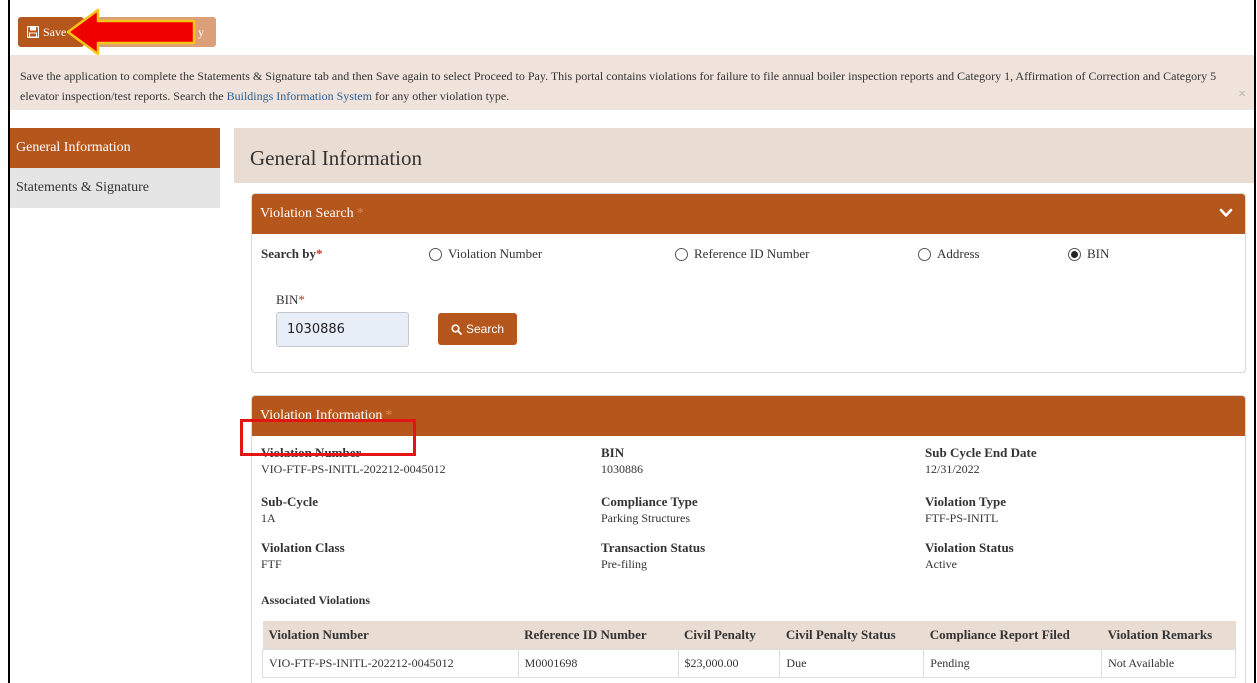 This screenshot has height=683, width=1257. I want to click on column-header: Reference ID Number, so click(598, 635).